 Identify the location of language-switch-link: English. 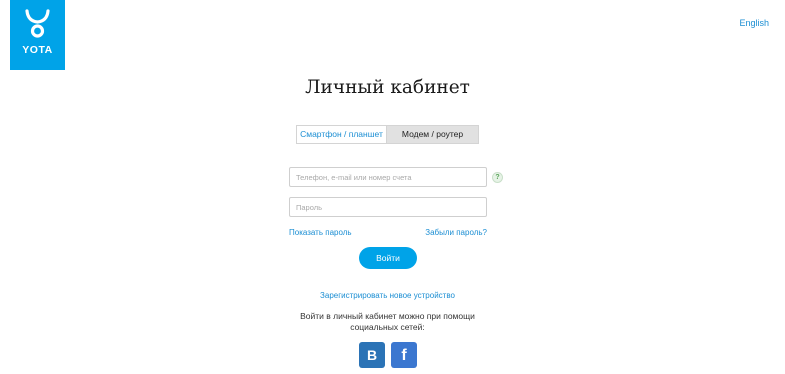
(754, 23).